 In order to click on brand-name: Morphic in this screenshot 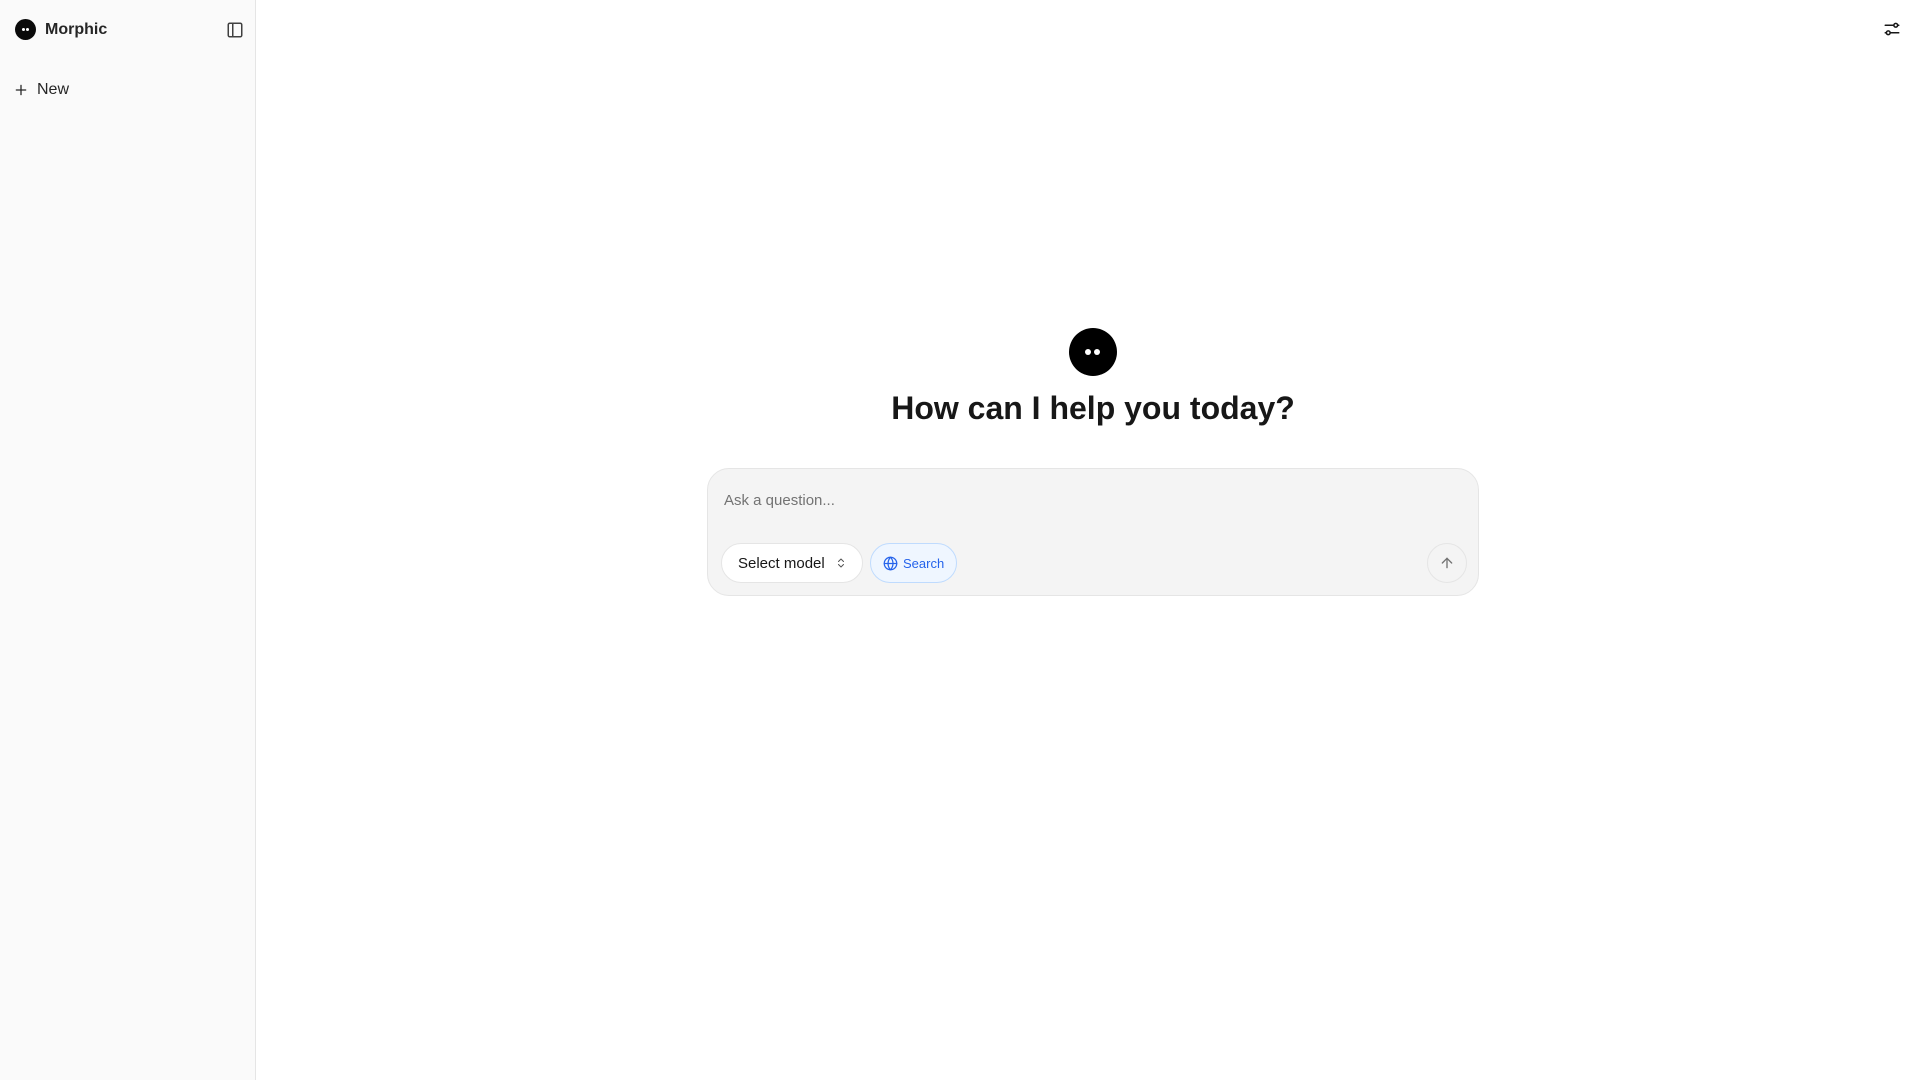, I will do `click(76, 29)`.